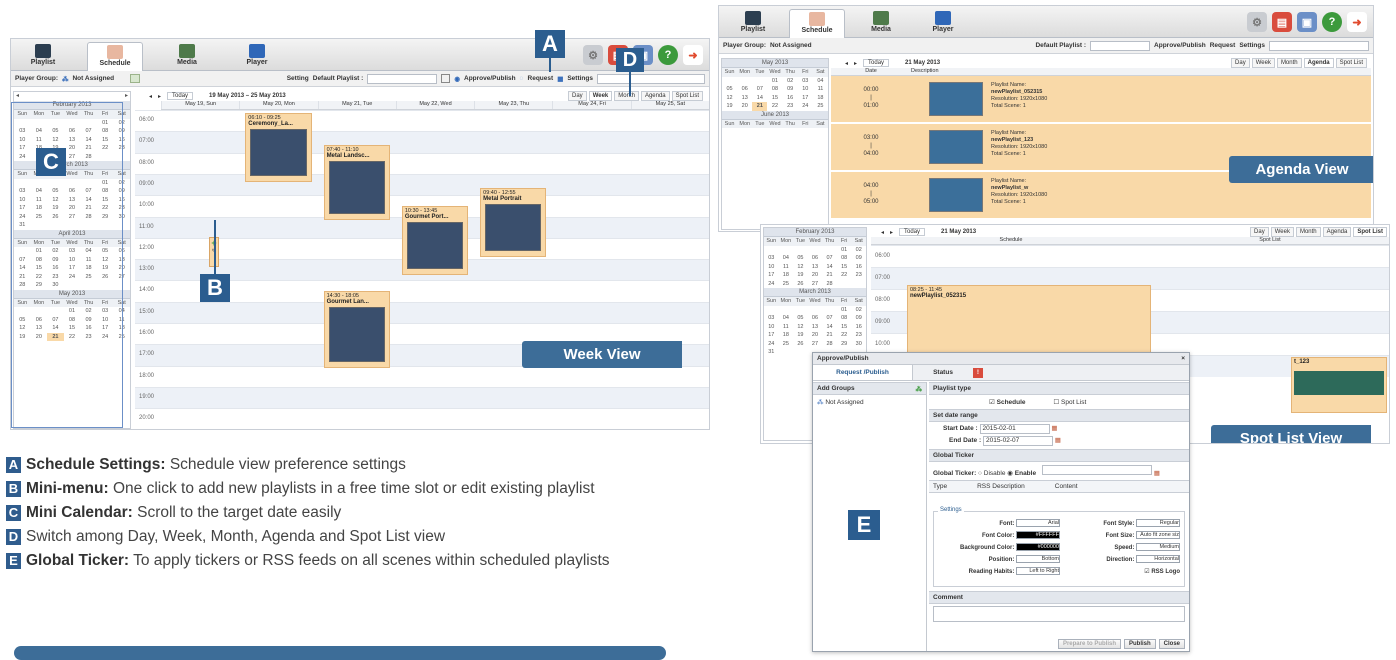  Describe the element at coordinates (1038, 547) in the screenshot. I see `bg-color-input: #000000` at that location.